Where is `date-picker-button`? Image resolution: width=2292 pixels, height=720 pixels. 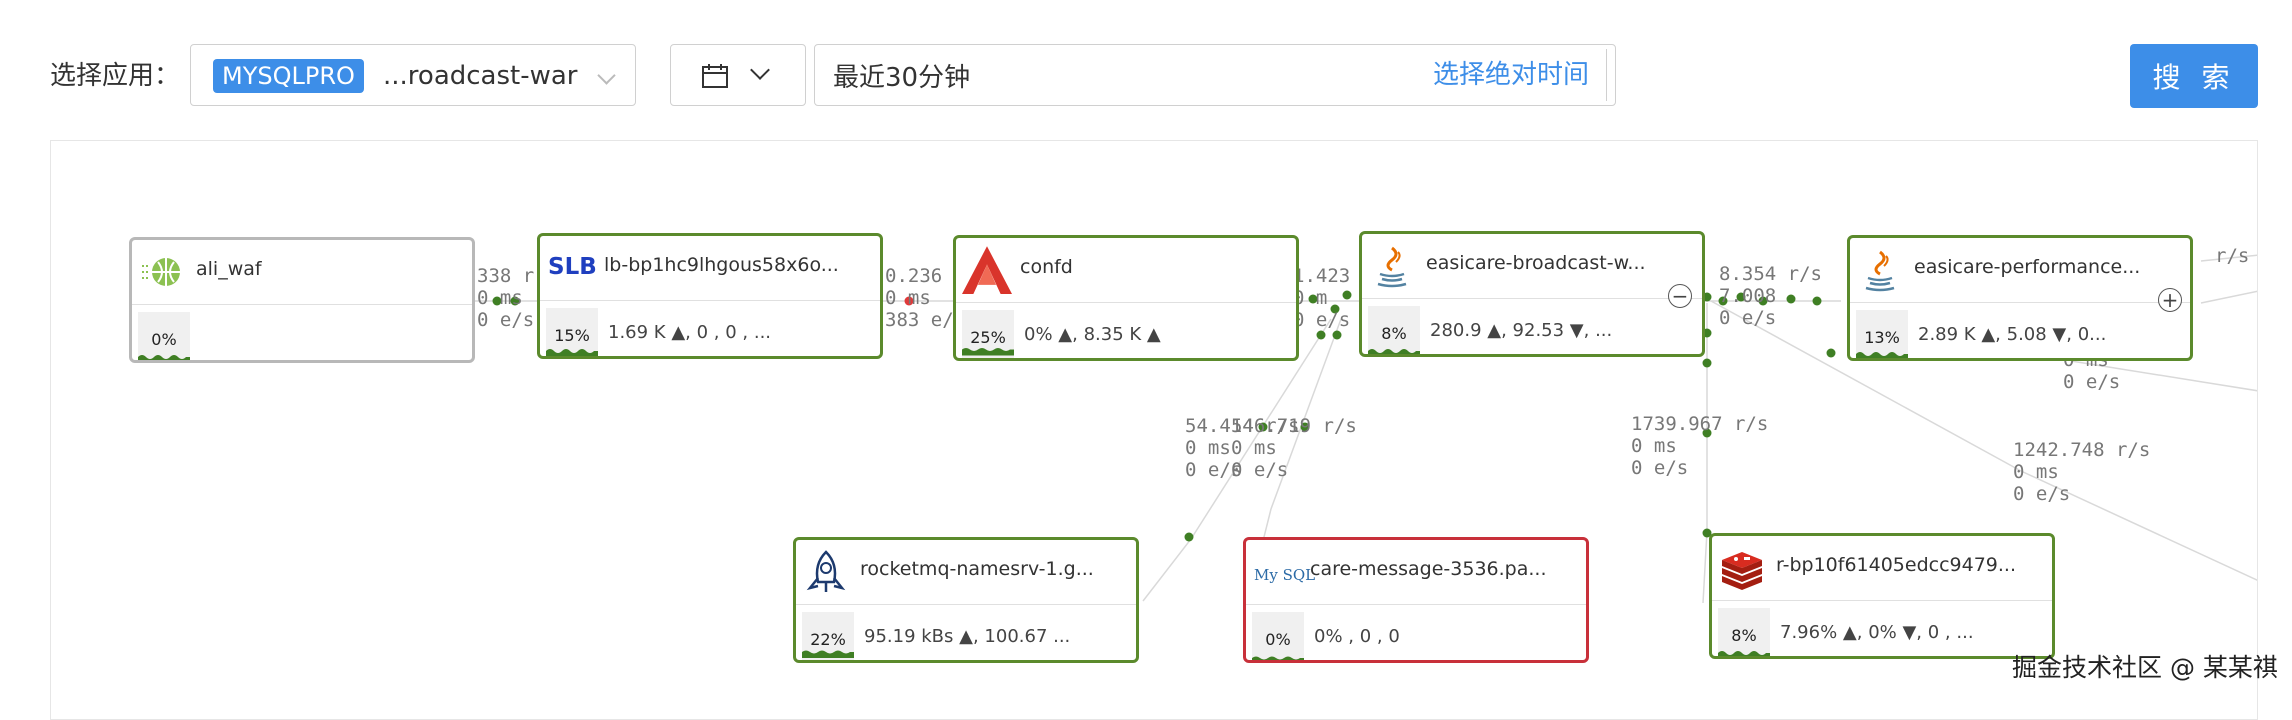 date-picker-button is located at coordinates (738, 75).